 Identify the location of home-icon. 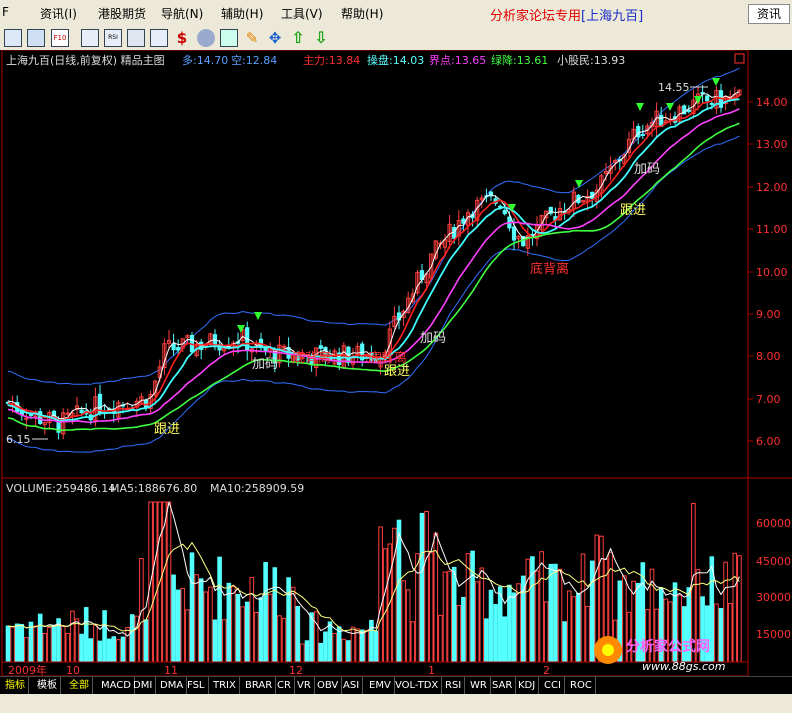
(13, 38).